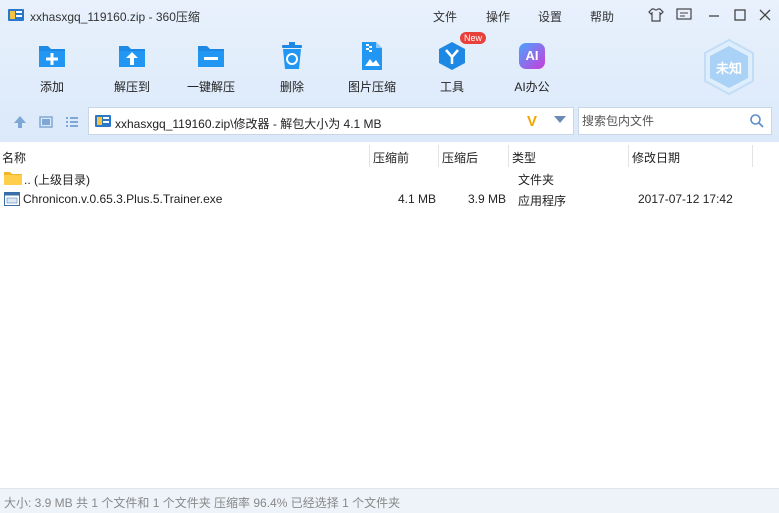 This screenshot has width=779, height=513. I want to click on exe-file-icon, so click(12, 199).